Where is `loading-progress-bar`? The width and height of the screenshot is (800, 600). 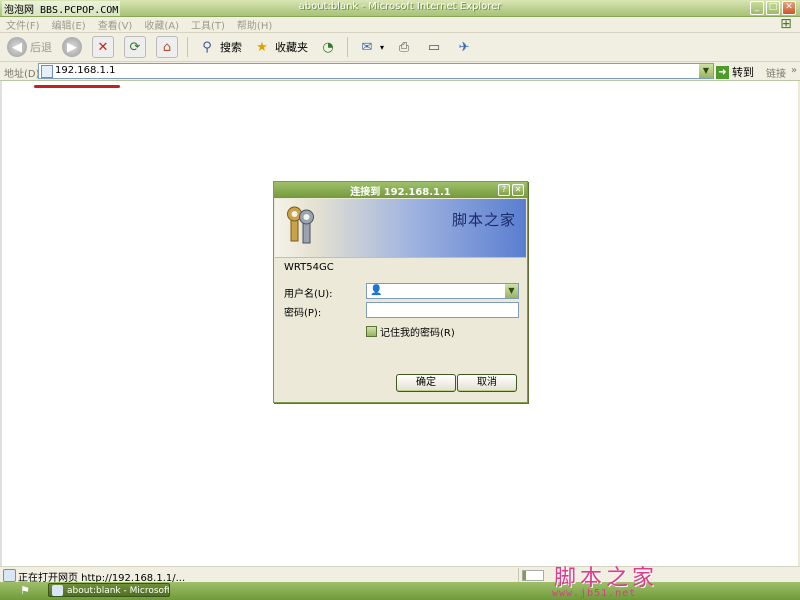 loading-progress-bar is located at coordinates (533, 575).